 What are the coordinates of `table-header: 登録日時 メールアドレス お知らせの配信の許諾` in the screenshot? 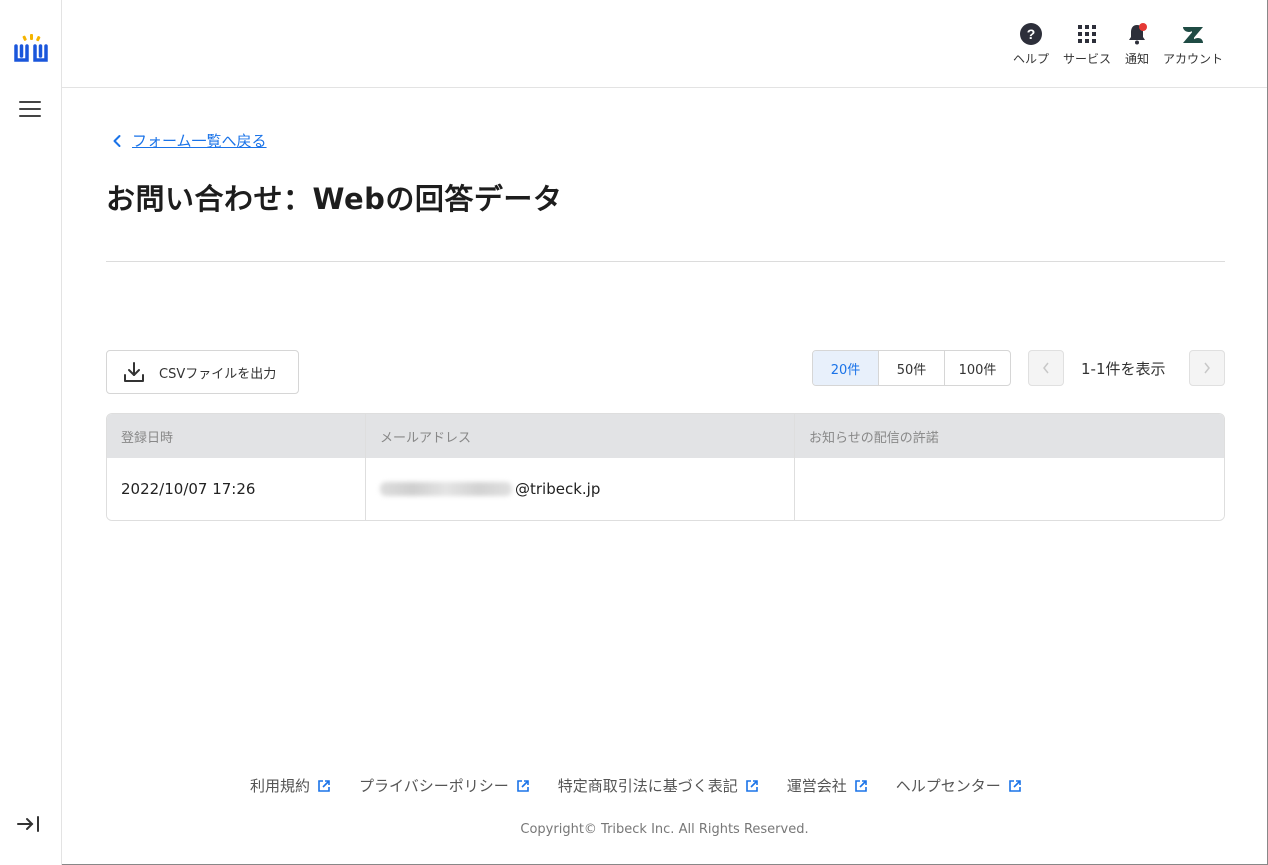 It's located at (665, 436).